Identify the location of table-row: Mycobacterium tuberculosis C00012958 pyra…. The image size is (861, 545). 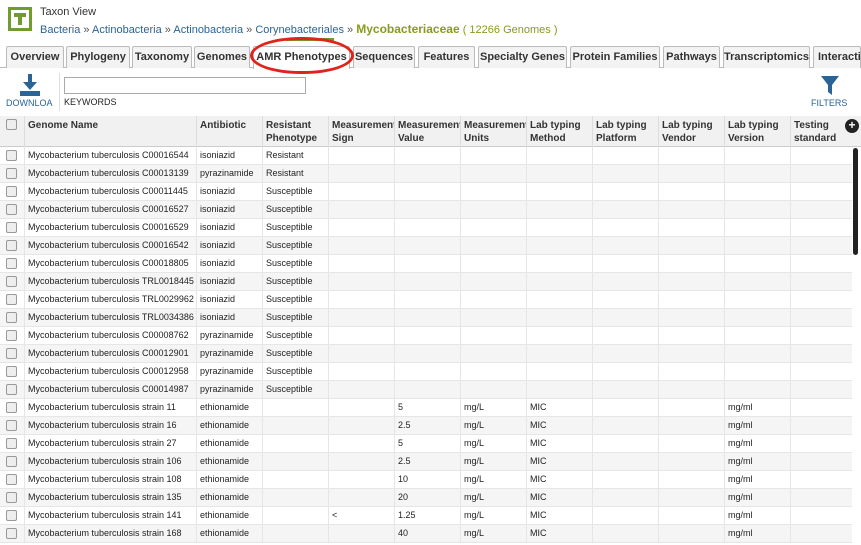
(426, 372).